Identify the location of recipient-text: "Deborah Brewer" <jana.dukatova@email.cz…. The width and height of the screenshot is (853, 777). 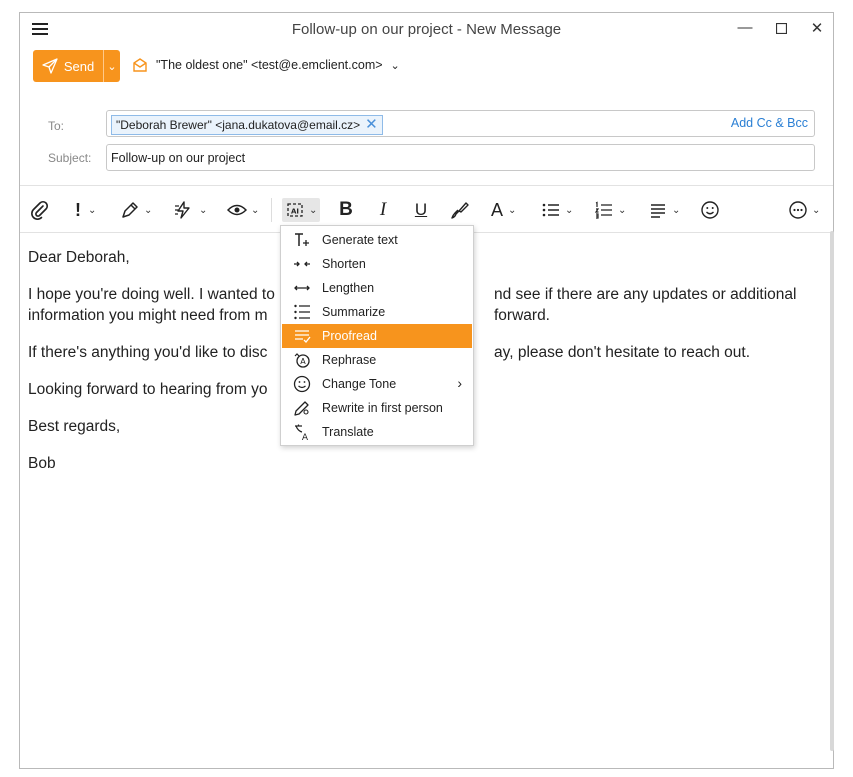
(238, 125).